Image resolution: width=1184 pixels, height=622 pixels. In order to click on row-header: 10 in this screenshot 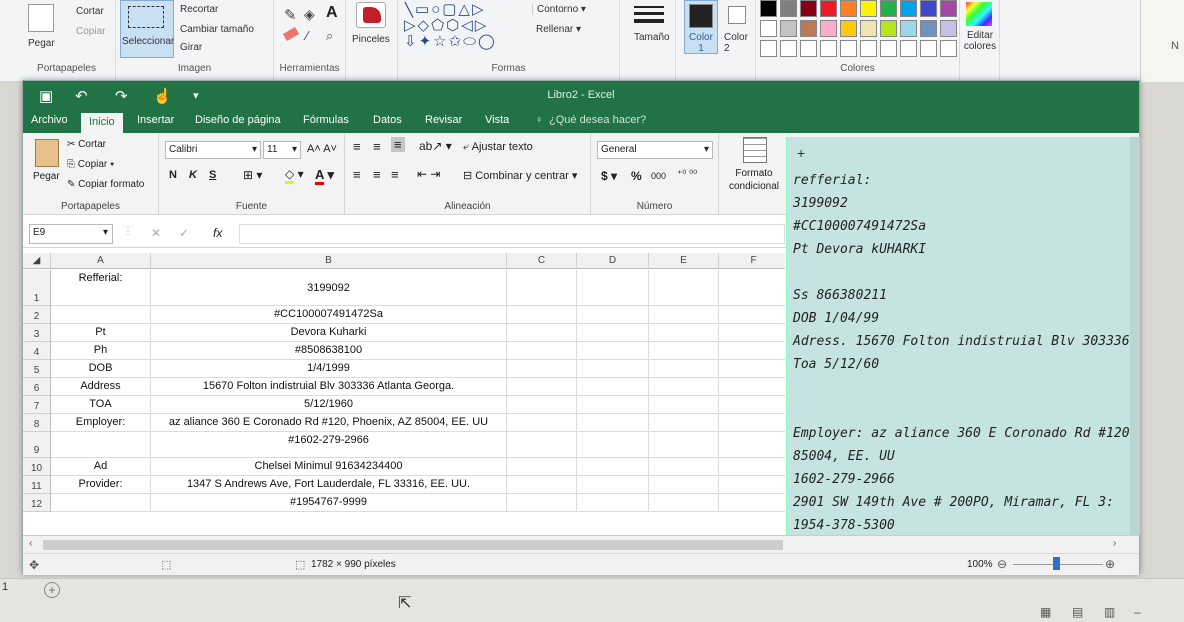, I will do `click(37, 467)`.